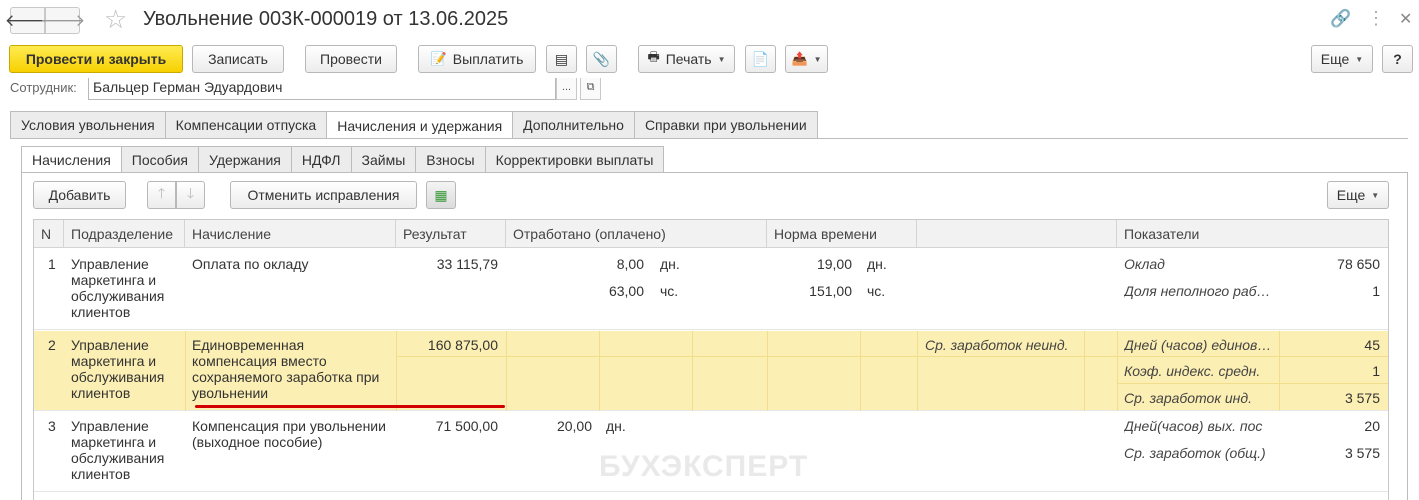  What do you see at coordinates (250, 264) in the screenshot?
I see `row-accrual: Оплата по окладу` at bounding box center [250, 264].